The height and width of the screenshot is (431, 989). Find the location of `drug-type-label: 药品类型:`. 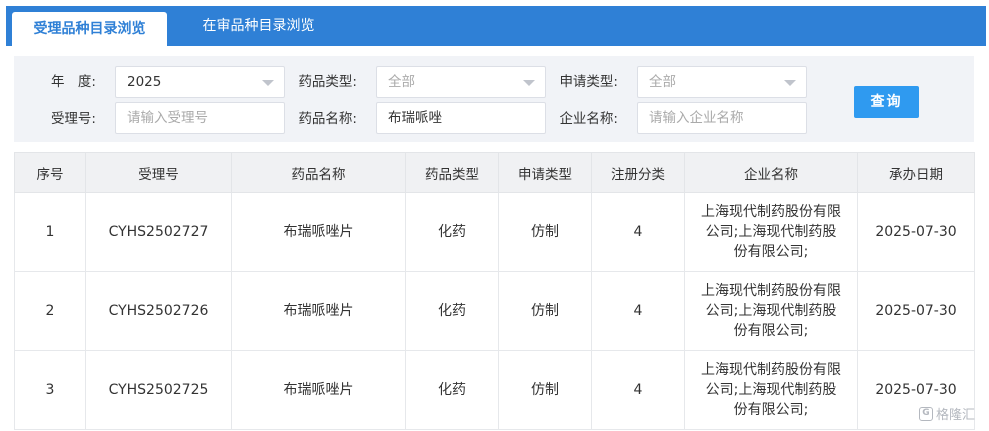

drug-type-label: 药品类型: is located at coordinates (327, 82).